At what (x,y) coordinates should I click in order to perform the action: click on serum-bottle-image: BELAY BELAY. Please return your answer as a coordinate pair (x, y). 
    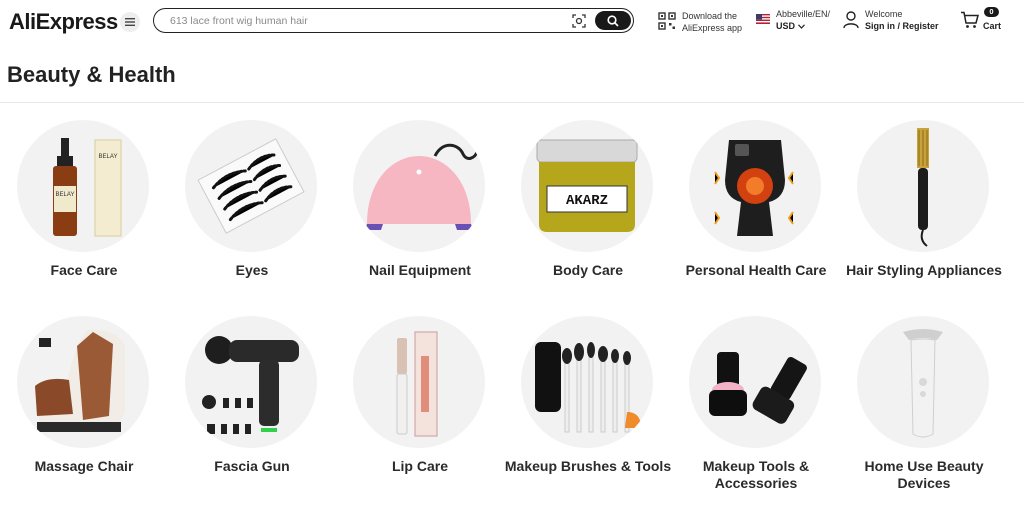
    Looking at the image, I should click on (83, 186).